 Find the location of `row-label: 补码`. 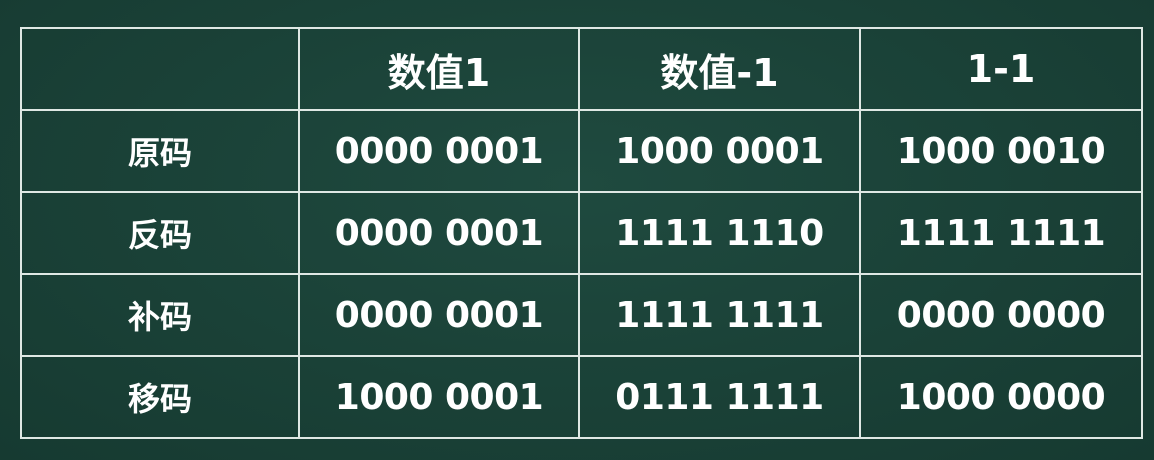

row-label: 补码 is located at coordinates (160, 315).